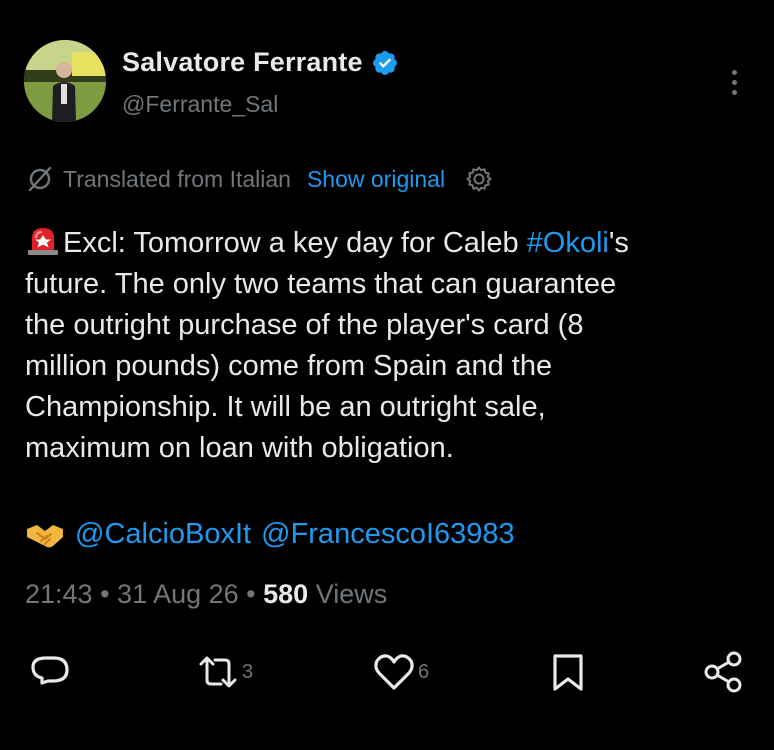  I want to click on tweet-meta: 21:43 • 31 Aug 26 • 580 Views, so click(206, 594).